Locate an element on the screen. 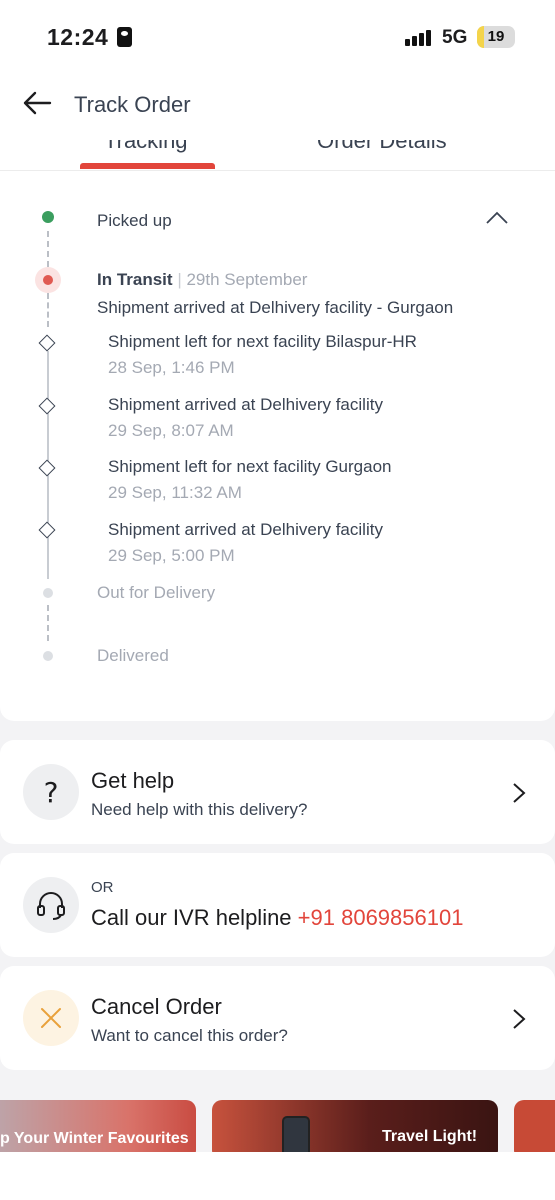 Image resolution: width=555 pixels, height=1200 pixels. get-help-subtitle: Need help with this delivery? is located at coordinates (199, 809).